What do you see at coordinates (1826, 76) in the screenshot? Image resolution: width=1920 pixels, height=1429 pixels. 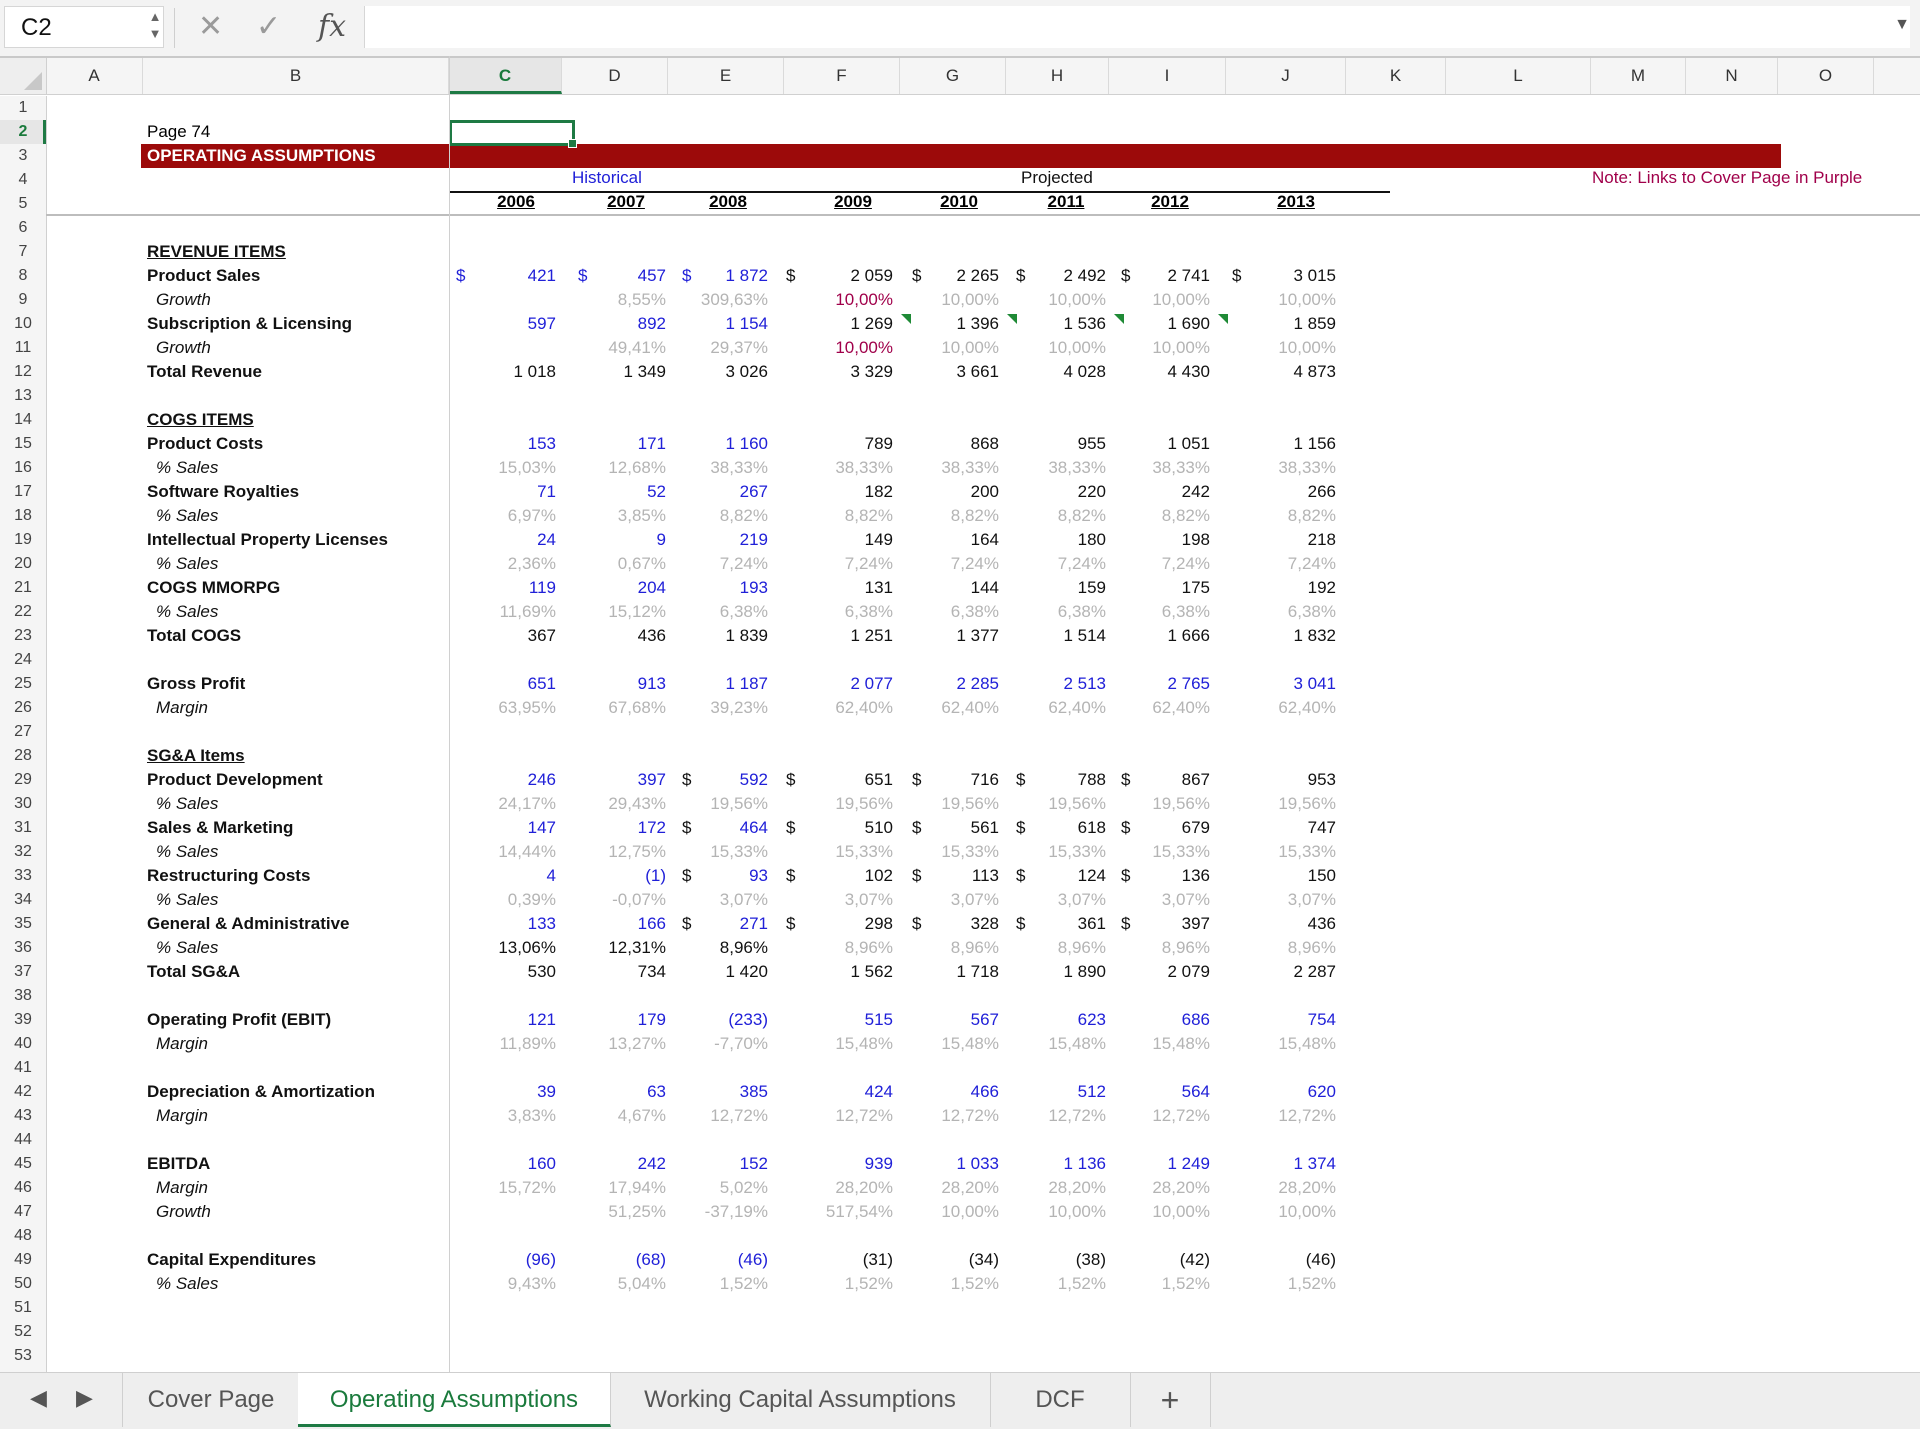 I see `column-header-o: O` at bounding box center [1826, 76].